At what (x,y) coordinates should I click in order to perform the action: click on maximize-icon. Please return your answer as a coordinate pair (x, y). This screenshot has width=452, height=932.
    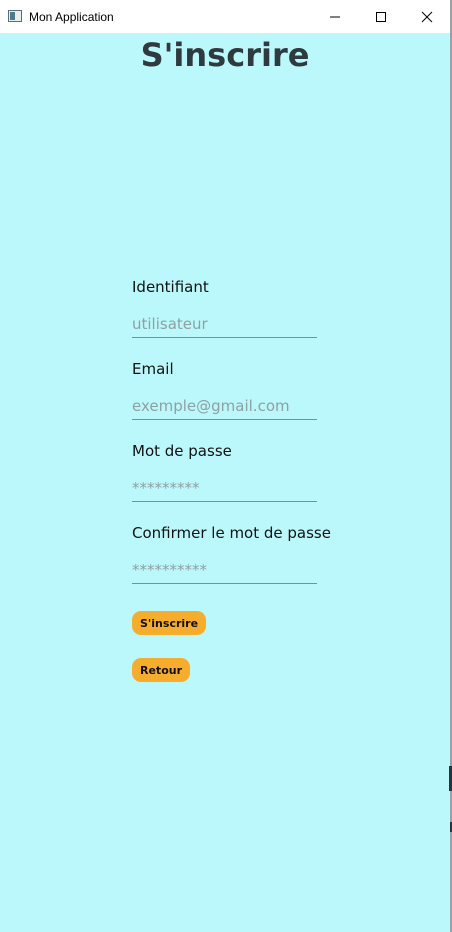
    Looking at the image, I should click on (381, 17).